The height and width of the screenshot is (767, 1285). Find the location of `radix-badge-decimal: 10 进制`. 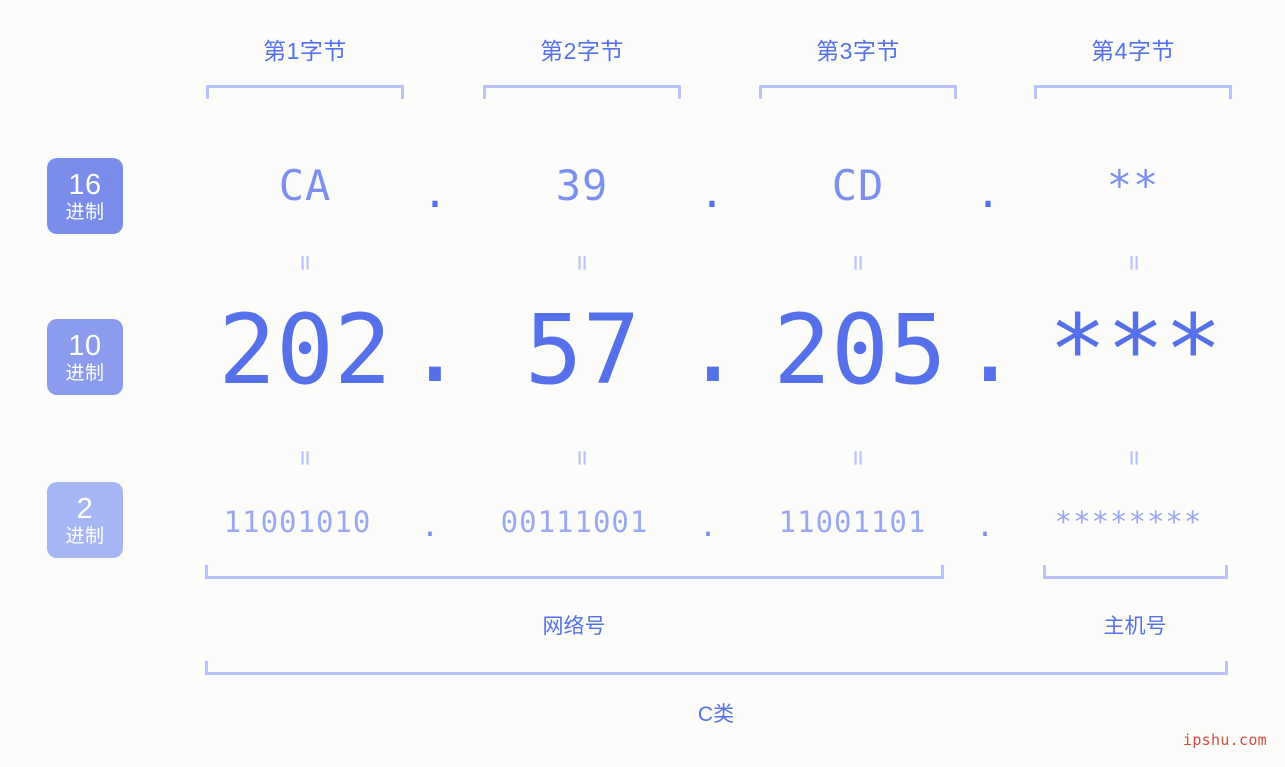

radix-badge-decimal: 10 进制 is located at coordinates (85, 357).